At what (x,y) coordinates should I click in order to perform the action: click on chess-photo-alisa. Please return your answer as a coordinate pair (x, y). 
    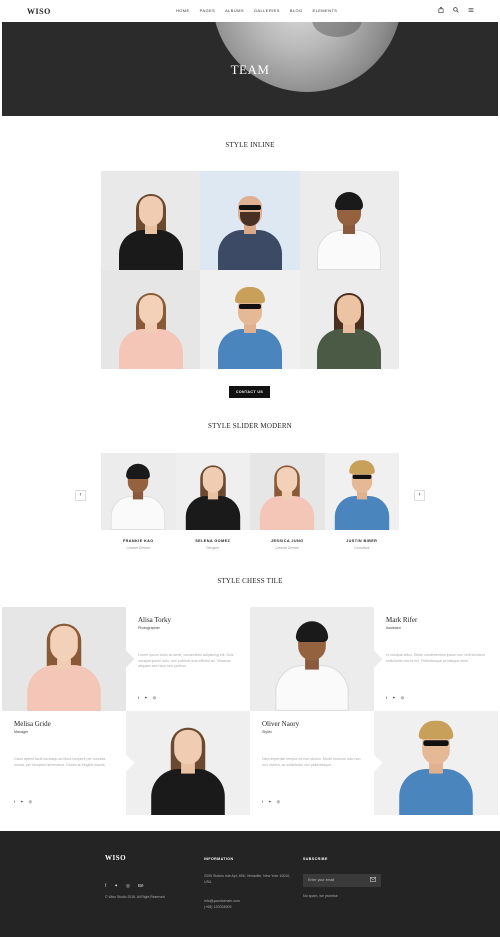
    Looking at the image, I should click on (64, 659).